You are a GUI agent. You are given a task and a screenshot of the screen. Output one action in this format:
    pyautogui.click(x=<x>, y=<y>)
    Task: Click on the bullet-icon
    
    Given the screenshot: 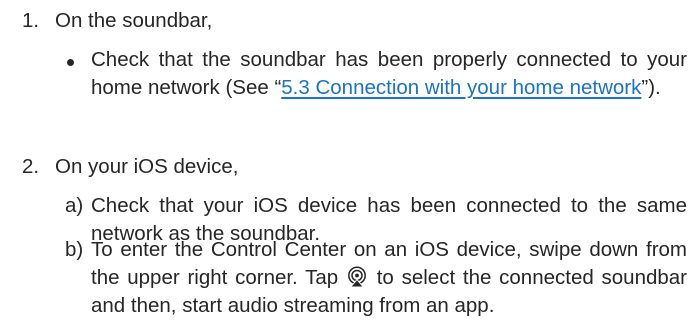 What is the action you would take?
    pyautogui.click(x=70, y=62)
    